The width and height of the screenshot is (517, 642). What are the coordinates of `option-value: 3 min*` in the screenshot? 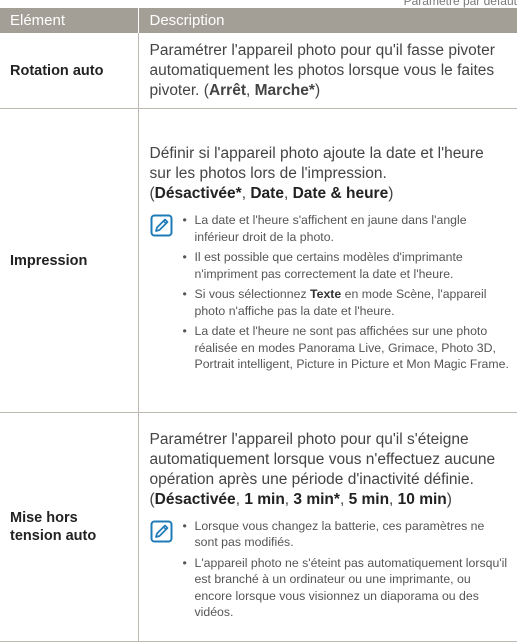 It's located at (316, 499).